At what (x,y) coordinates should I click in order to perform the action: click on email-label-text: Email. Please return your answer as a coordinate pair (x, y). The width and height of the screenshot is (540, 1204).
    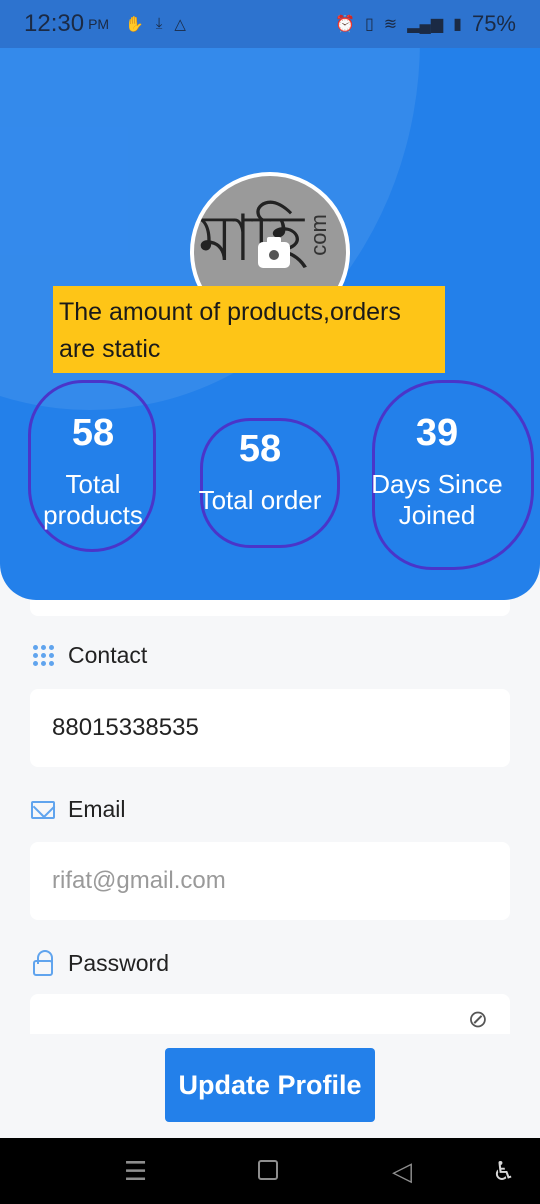
    Looking at the image, I should click on (97, 809).